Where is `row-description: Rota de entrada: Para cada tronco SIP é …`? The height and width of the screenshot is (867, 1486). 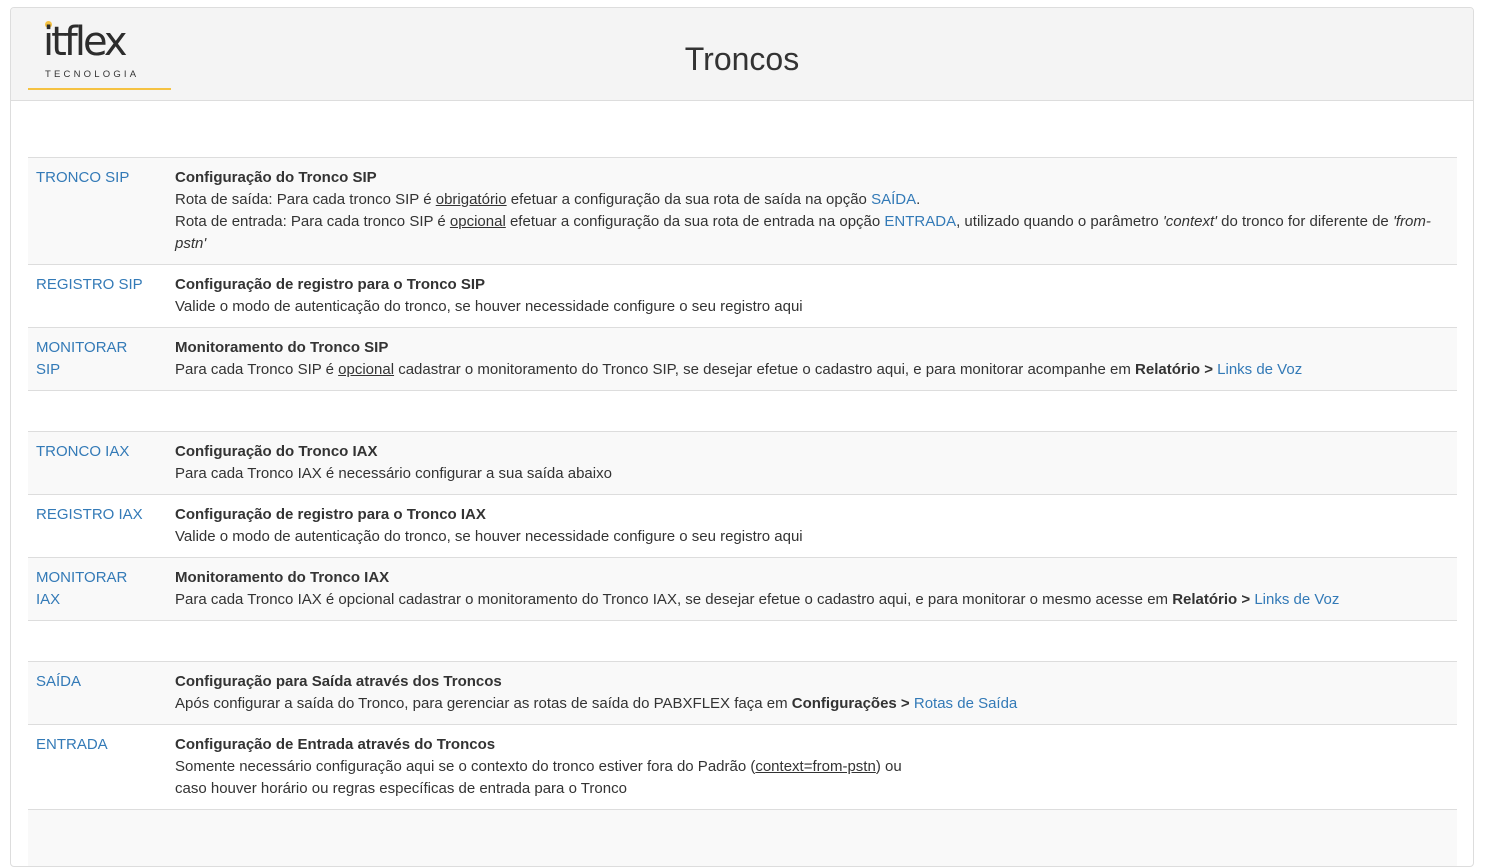
row-description: Rota de entrada: Para cada tronco SIP é … is located at coordinates (812, 233).